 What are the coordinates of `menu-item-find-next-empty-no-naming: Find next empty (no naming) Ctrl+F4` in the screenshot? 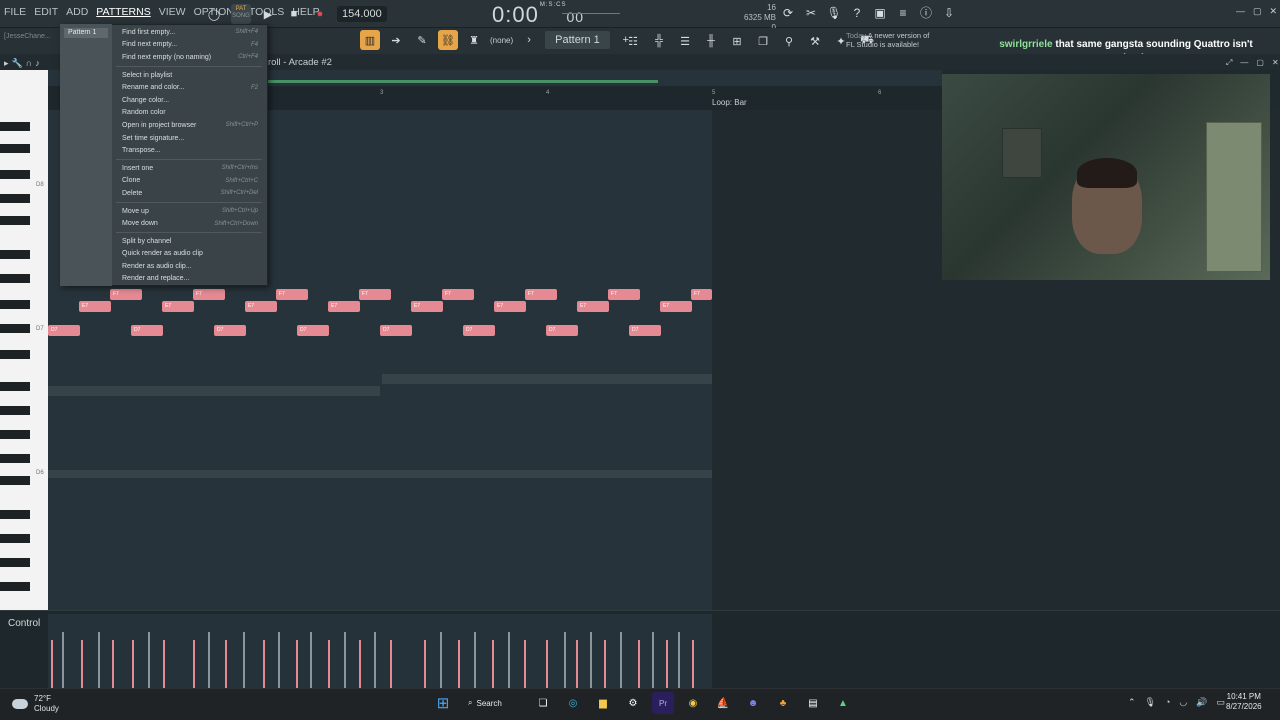 It's located at (189, 57).